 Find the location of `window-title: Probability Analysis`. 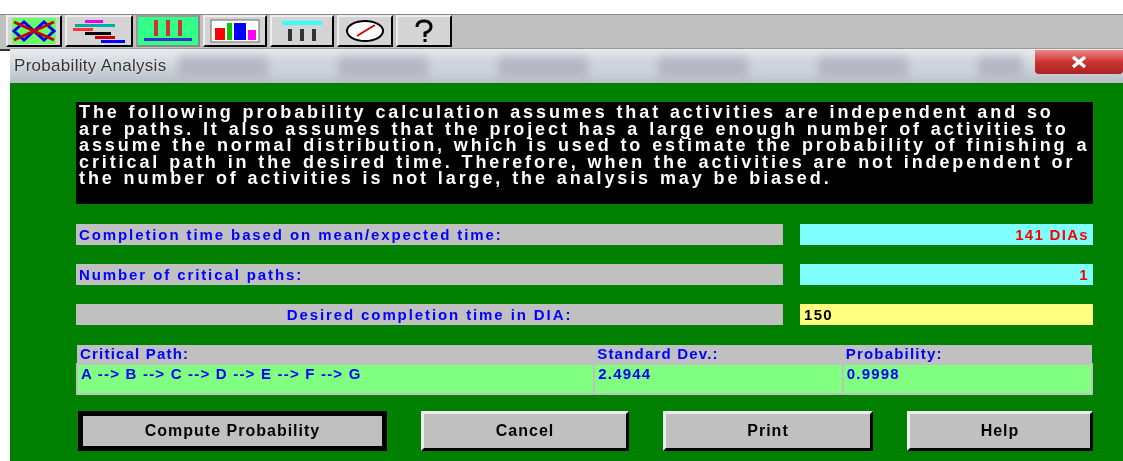

window-title: Probability Analysis is located at coordinates (90, 66).